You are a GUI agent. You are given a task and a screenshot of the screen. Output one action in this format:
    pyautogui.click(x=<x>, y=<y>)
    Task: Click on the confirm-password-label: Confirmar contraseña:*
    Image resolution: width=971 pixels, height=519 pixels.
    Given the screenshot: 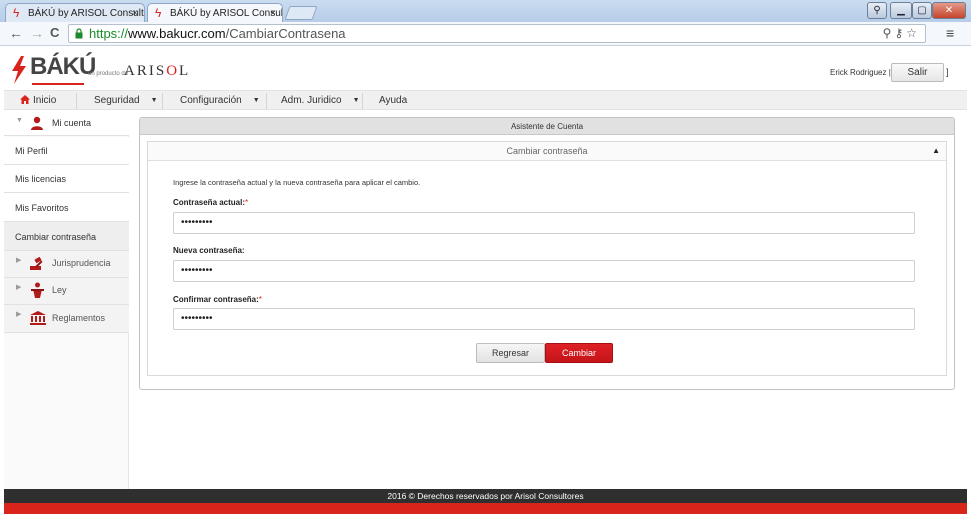 What is the action you would take?
    pyautogui.click(x=217, y=299)
    